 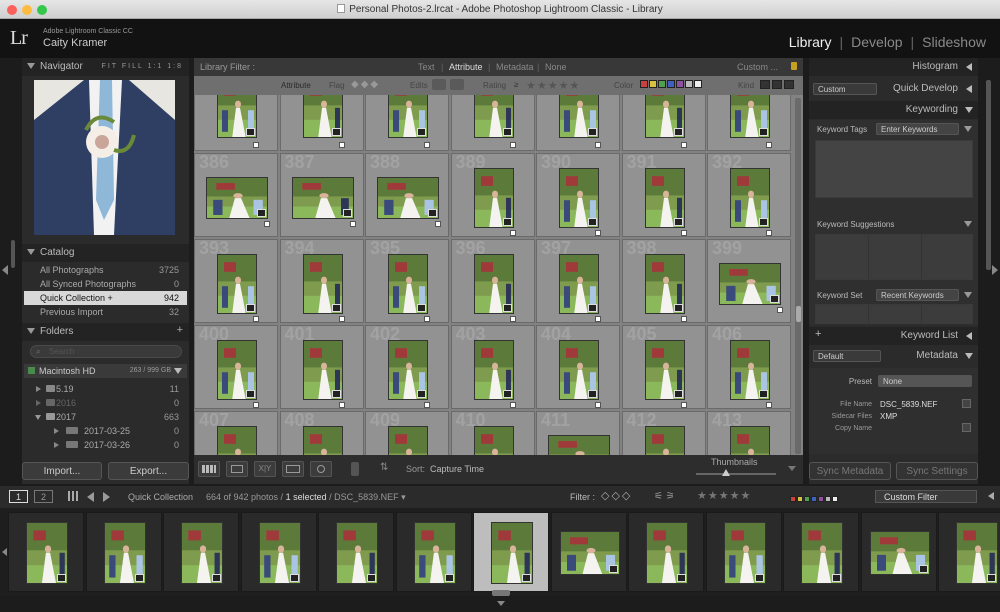 What do you see at coordinates (457, 469) in the screenshot?
I see `sort-select: Capture Time` at bounding box center [457, 469].